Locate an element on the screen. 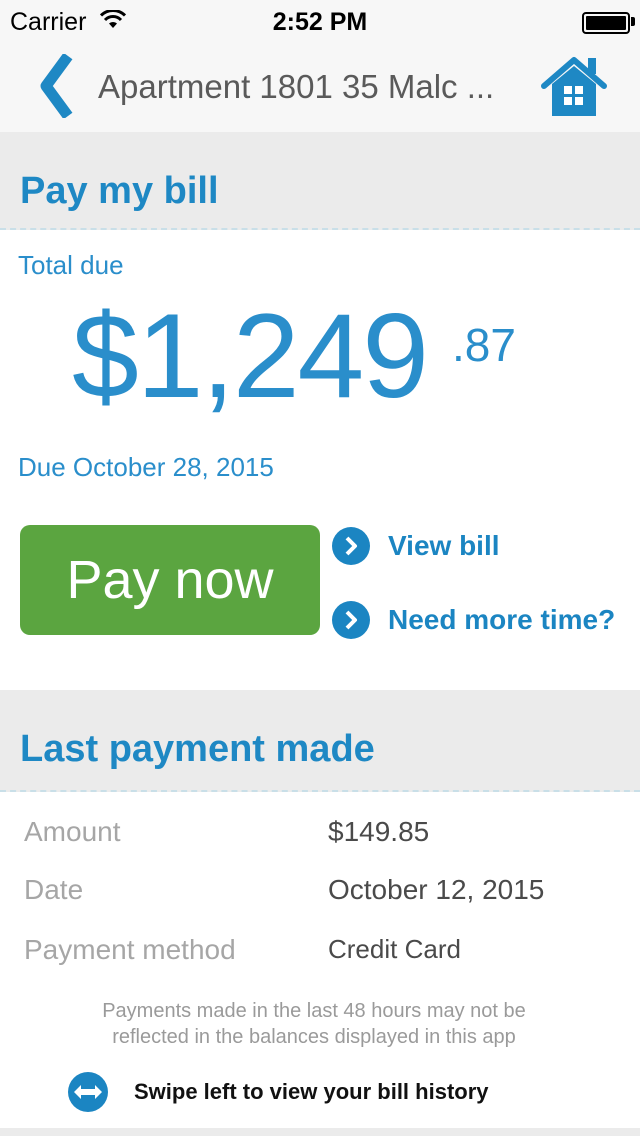 The image size is (640, 1136). swipe-hint: Swipe left to view your bill history is located at coordinates (278, 1092).